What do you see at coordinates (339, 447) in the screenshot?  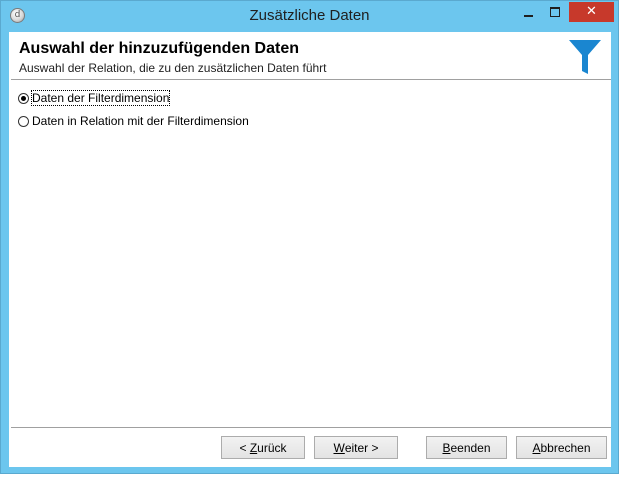 I see `mnemonic: W` at bounding box center [339, 447].